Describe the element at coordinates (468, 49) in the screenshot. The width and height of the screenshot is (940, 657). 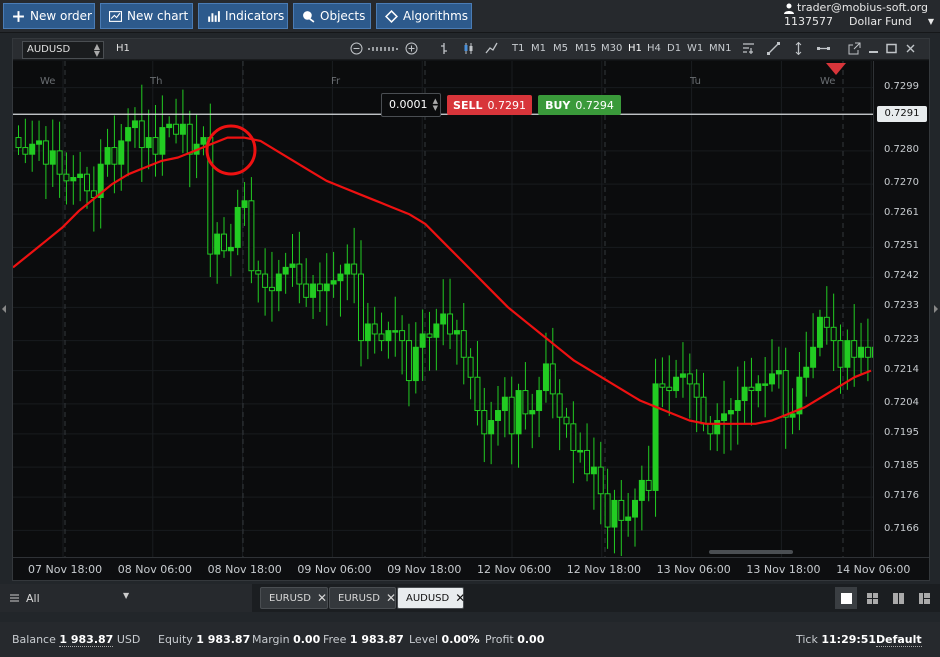
I see `candle-chart-type-icon` at that location.